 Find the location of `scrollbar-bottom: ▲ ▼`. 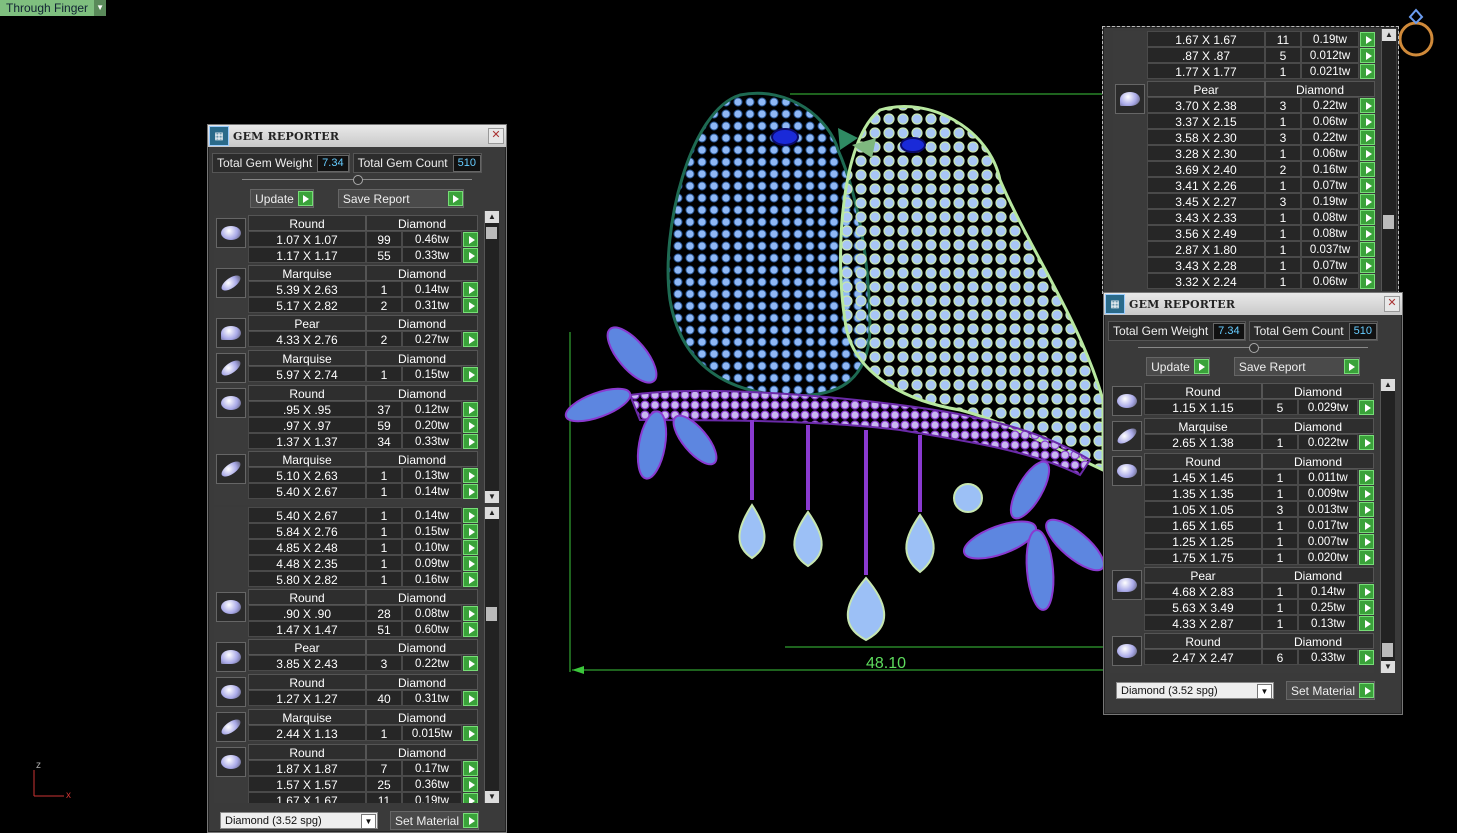

scrollbar-bottom: ▲ ▼ is located at coordinates (491, 655).